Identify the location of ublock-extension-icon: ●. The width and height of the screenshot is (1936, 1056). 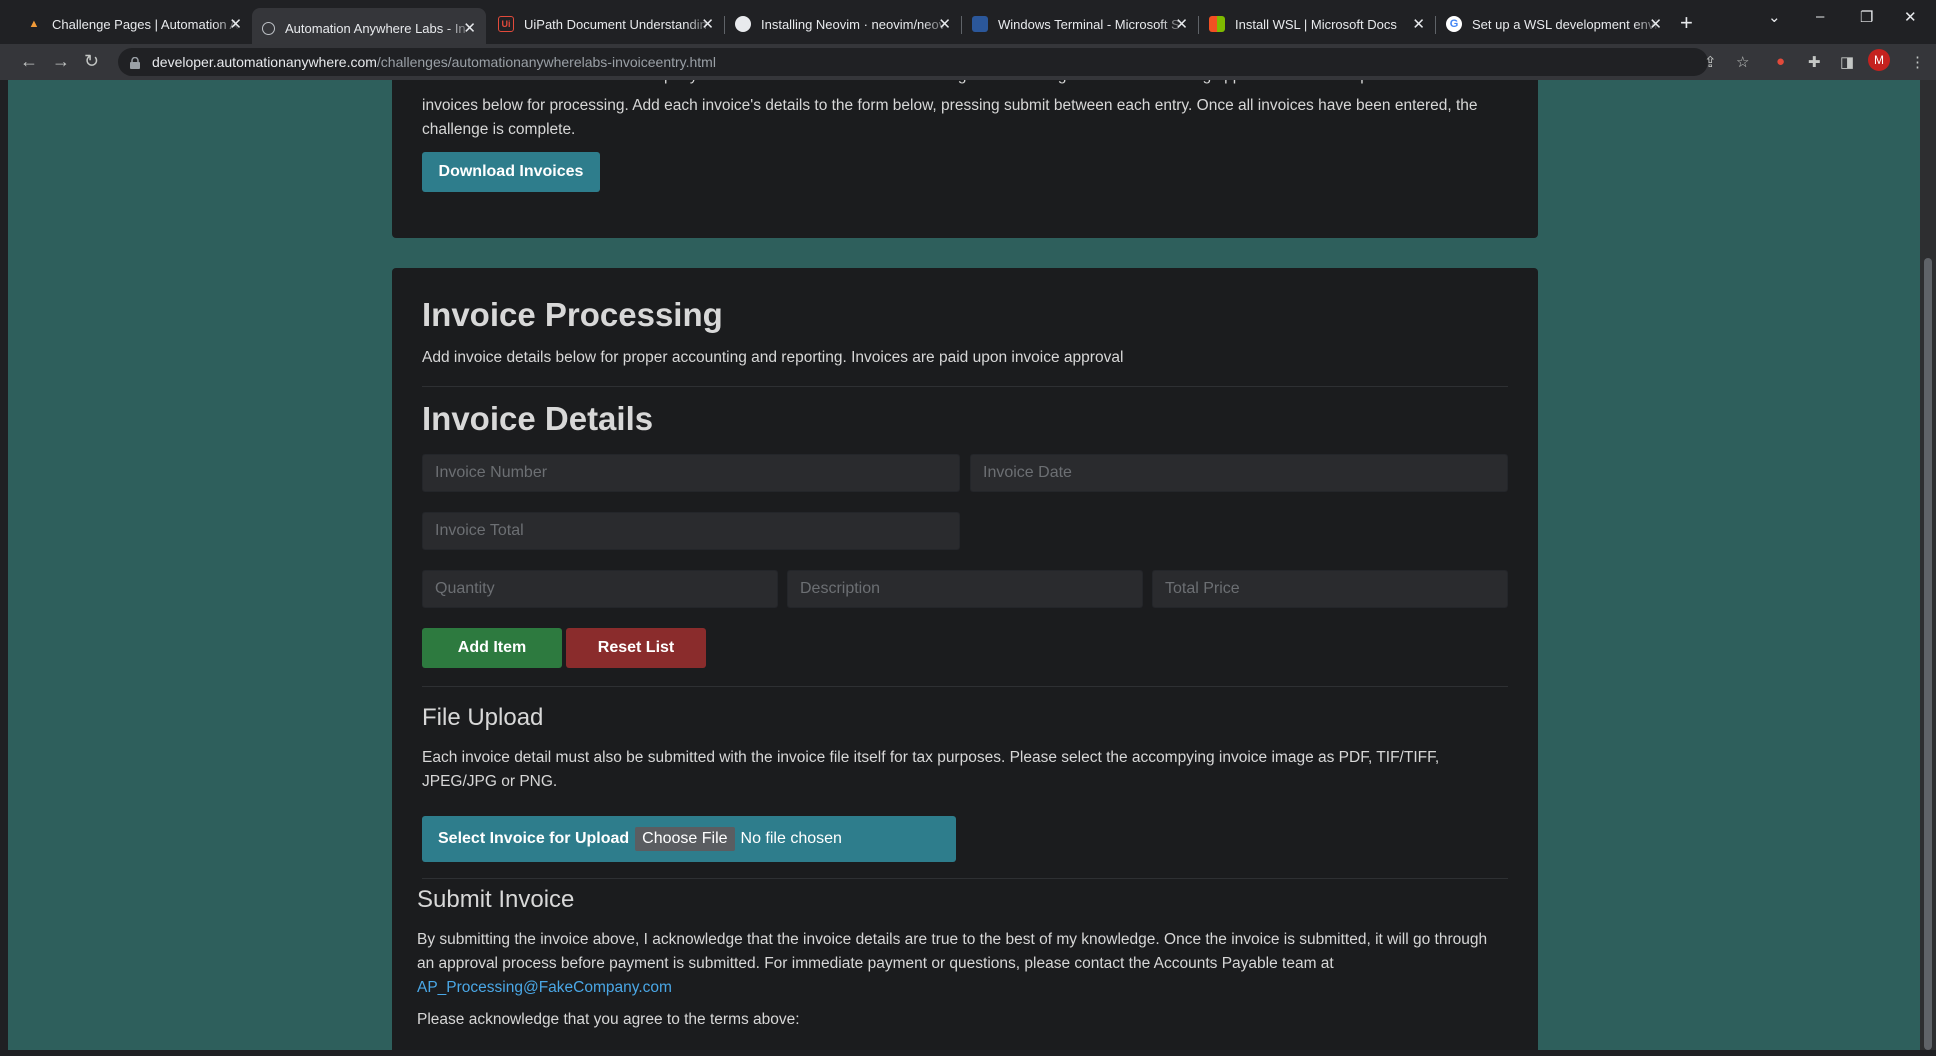
(1780, 61).